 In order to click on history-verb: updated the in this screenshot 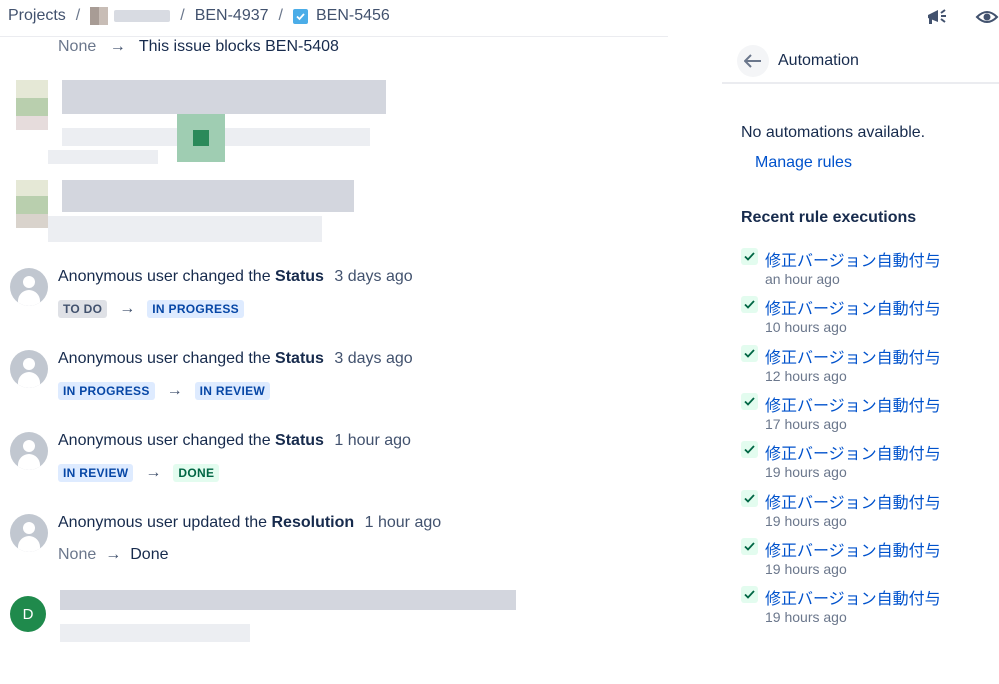, I will do `click(225, 522)`.